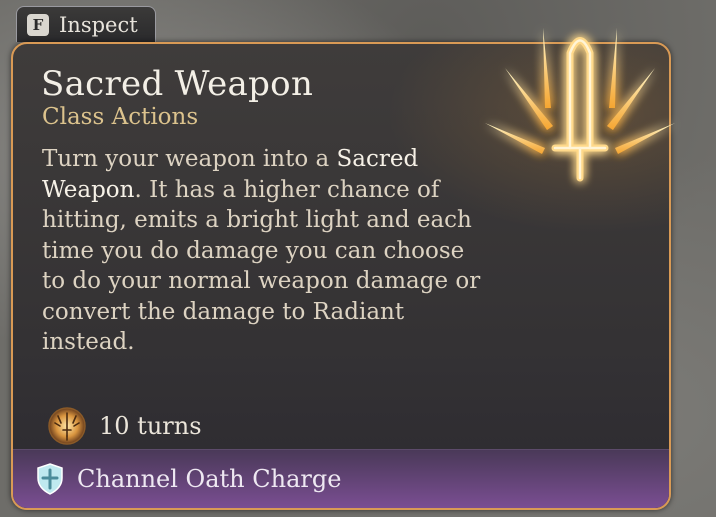  I want to click on description-text-1: Turn your weapon into a, so click(189, 159).